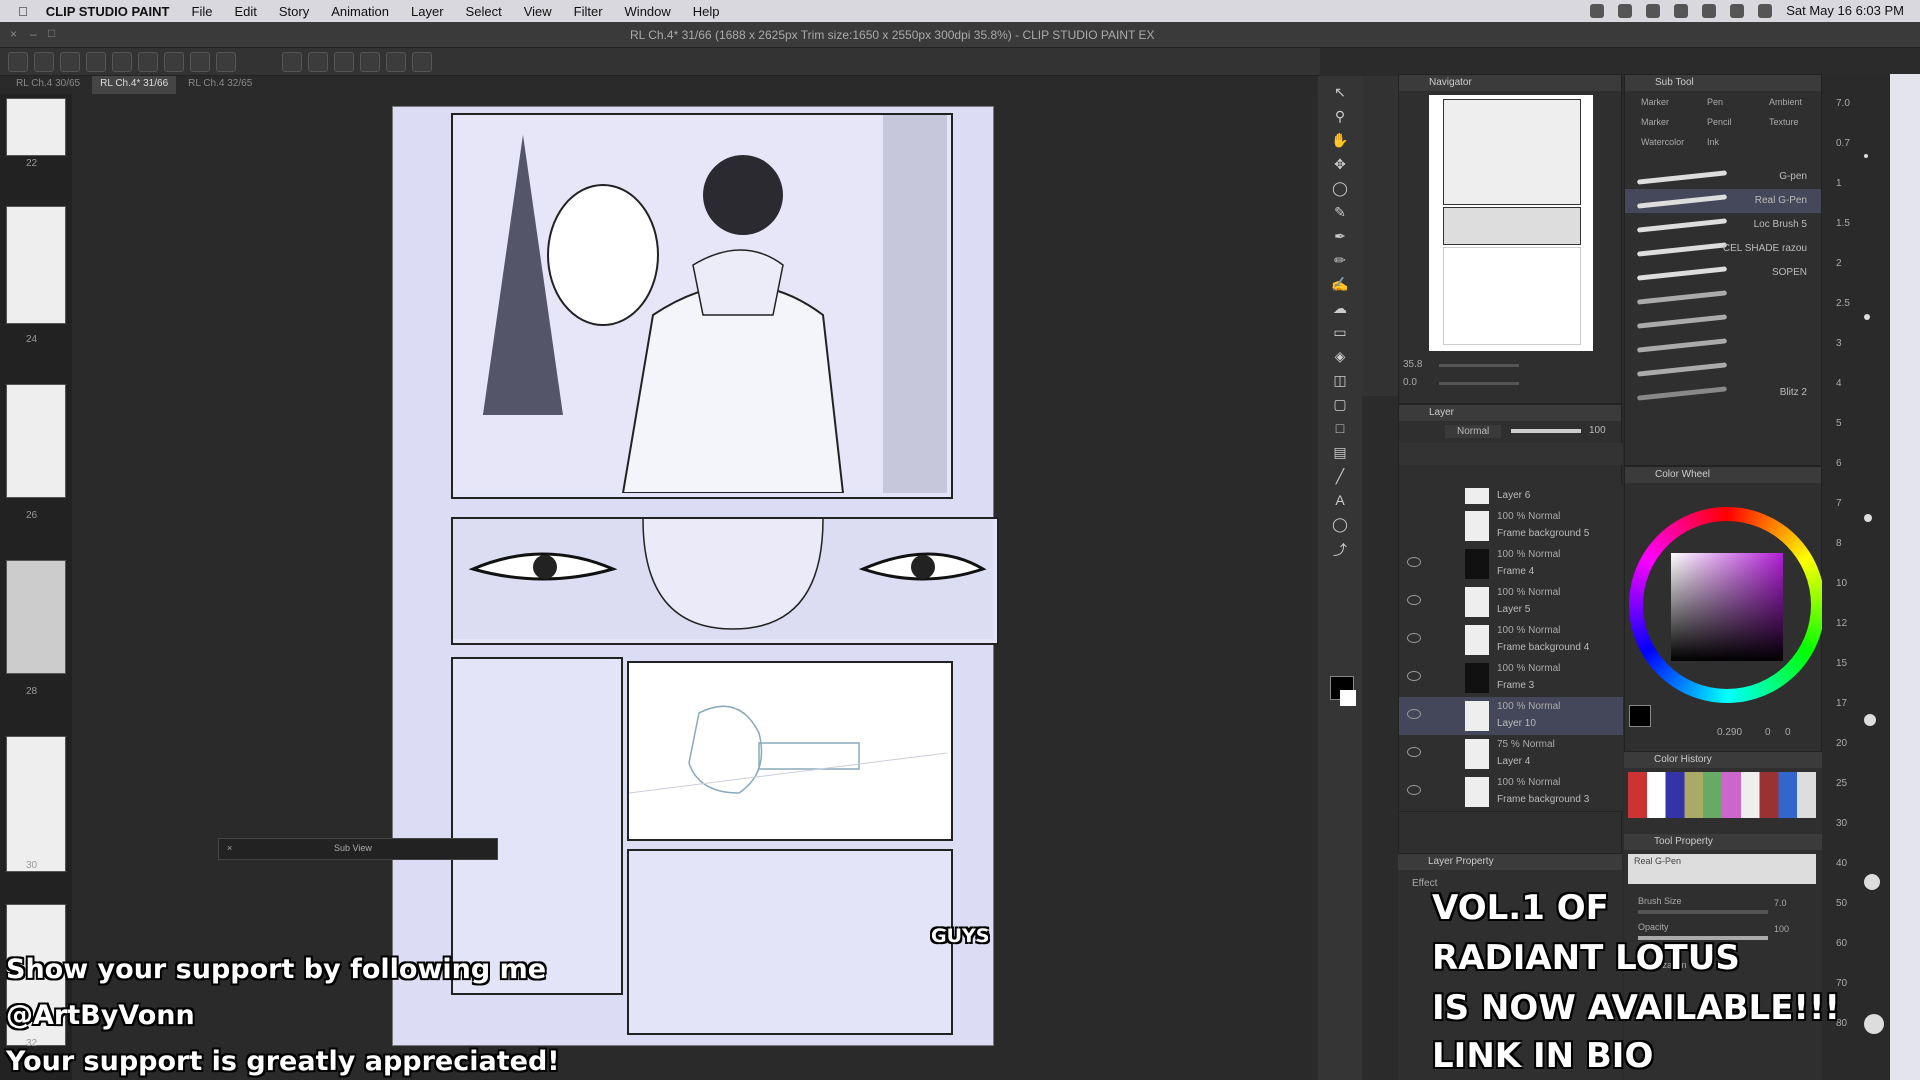 Image resolution: width=1920 pixels, height=1080 pixels. I want to click on new-file-icon, so click(44, 61).